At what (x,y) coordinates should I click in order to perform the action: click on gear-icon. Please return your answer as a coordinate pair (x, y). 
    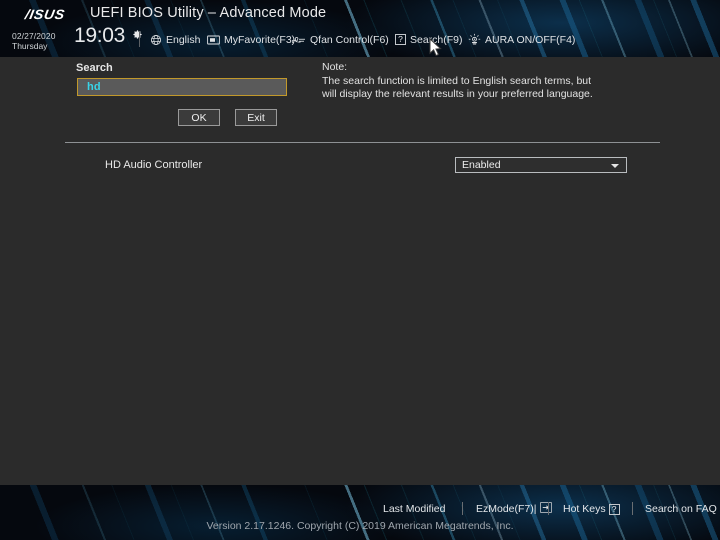
    Looking at the image, I should click on (137, 33).